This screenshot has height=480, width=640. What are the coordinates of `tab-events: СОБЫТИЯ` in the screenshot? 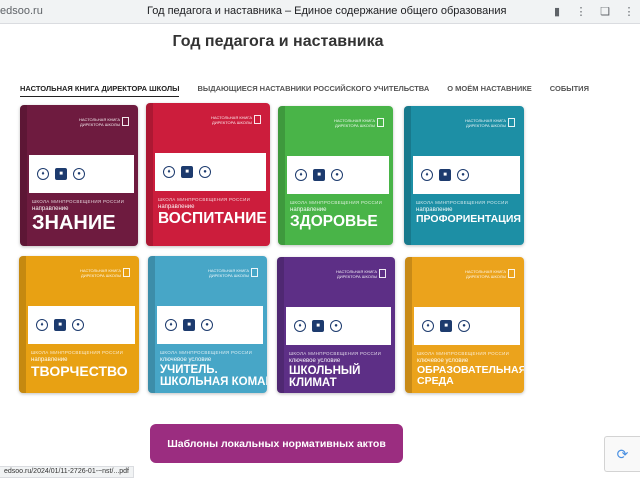 It's located at (569, 90).